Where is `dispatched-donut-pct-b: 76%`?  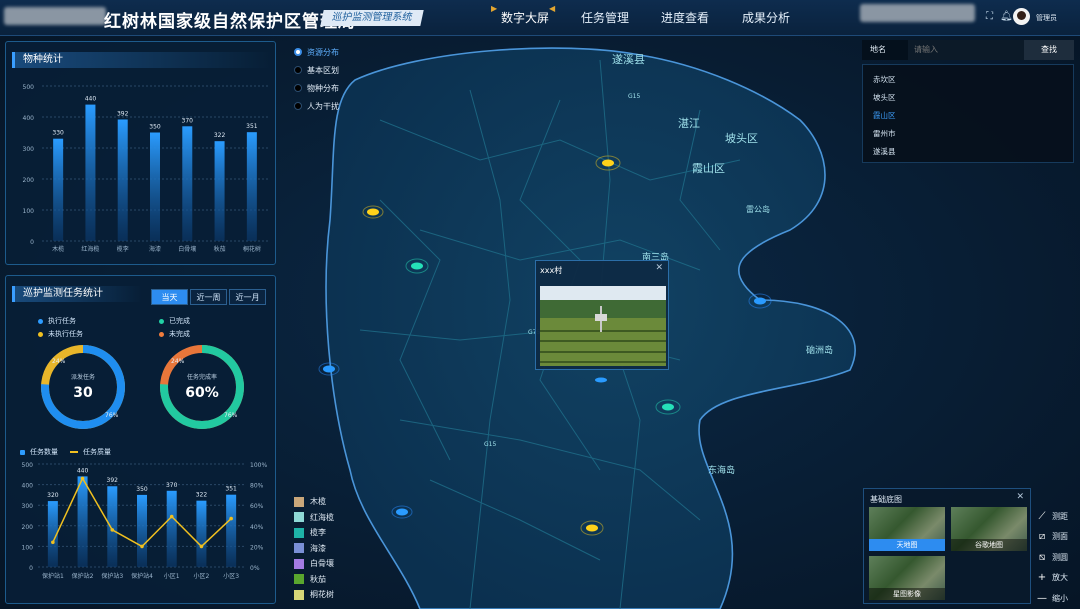
dispatched-donut-pct-b: 76% is located at coordinates (112, 415).